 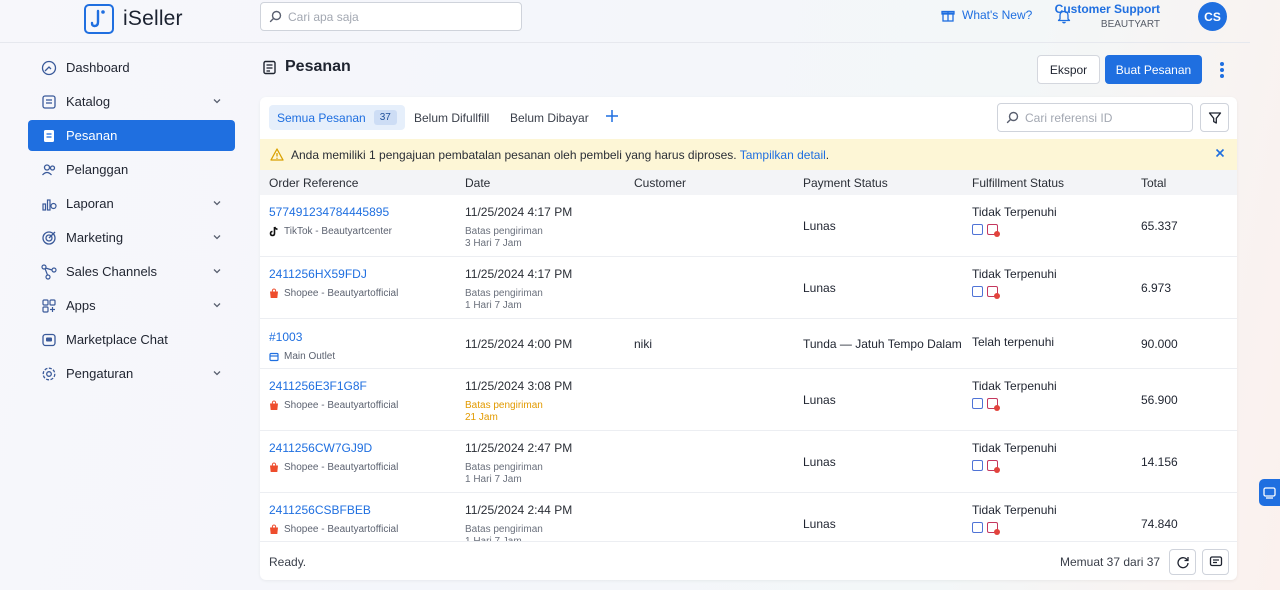 What do you see at coordinates (133, 19) in the screenshot?
I see `logo: iSeller` at bounding box center [133, 19].